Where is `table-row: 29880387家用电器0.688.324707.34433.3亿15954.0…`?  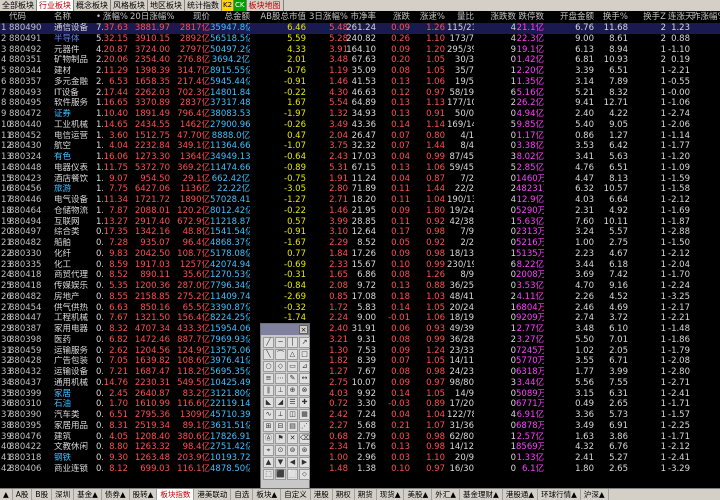
table-row: 29880387家用电器0.688.324707.34433.3亿15954.0… is located at coordinates (360, 329).